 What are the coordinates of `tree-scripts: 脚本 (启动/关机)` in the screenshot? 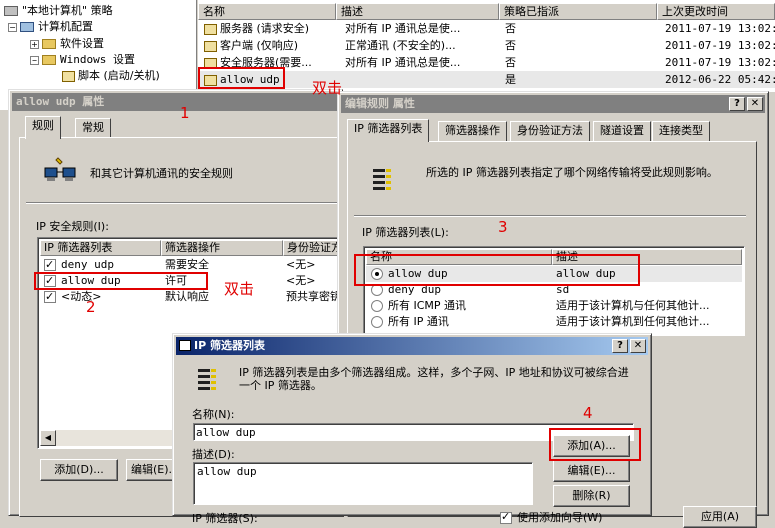 It's located at (111, 76).